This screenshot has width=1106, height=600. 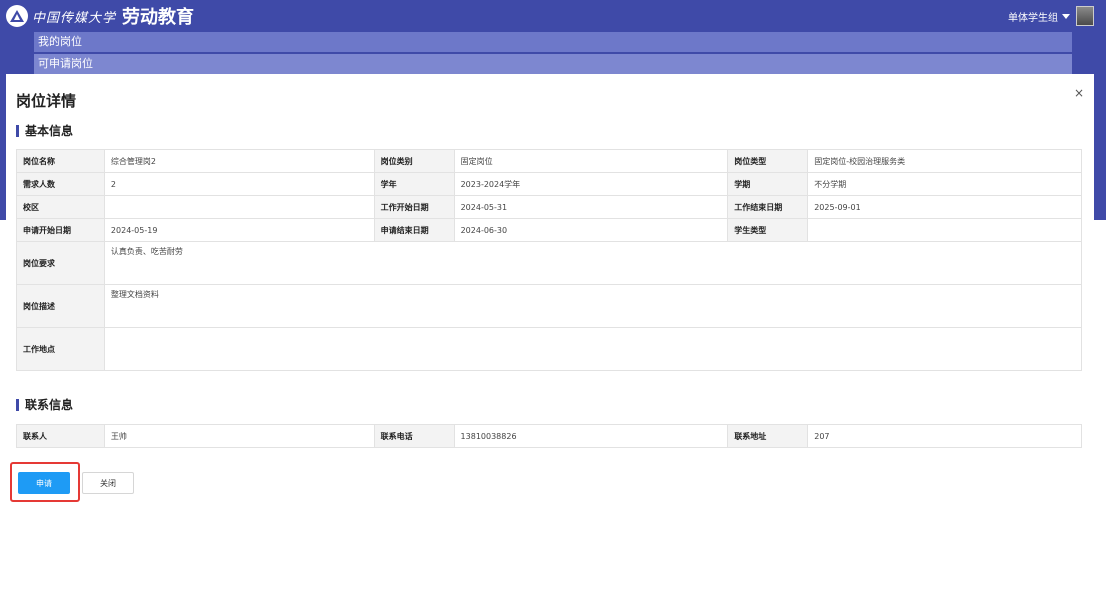 What do you see at coordinates (591, 230) in the screenshot?
I see `apply-end-value: 2024-06-30` at bounding box center [591, 230].